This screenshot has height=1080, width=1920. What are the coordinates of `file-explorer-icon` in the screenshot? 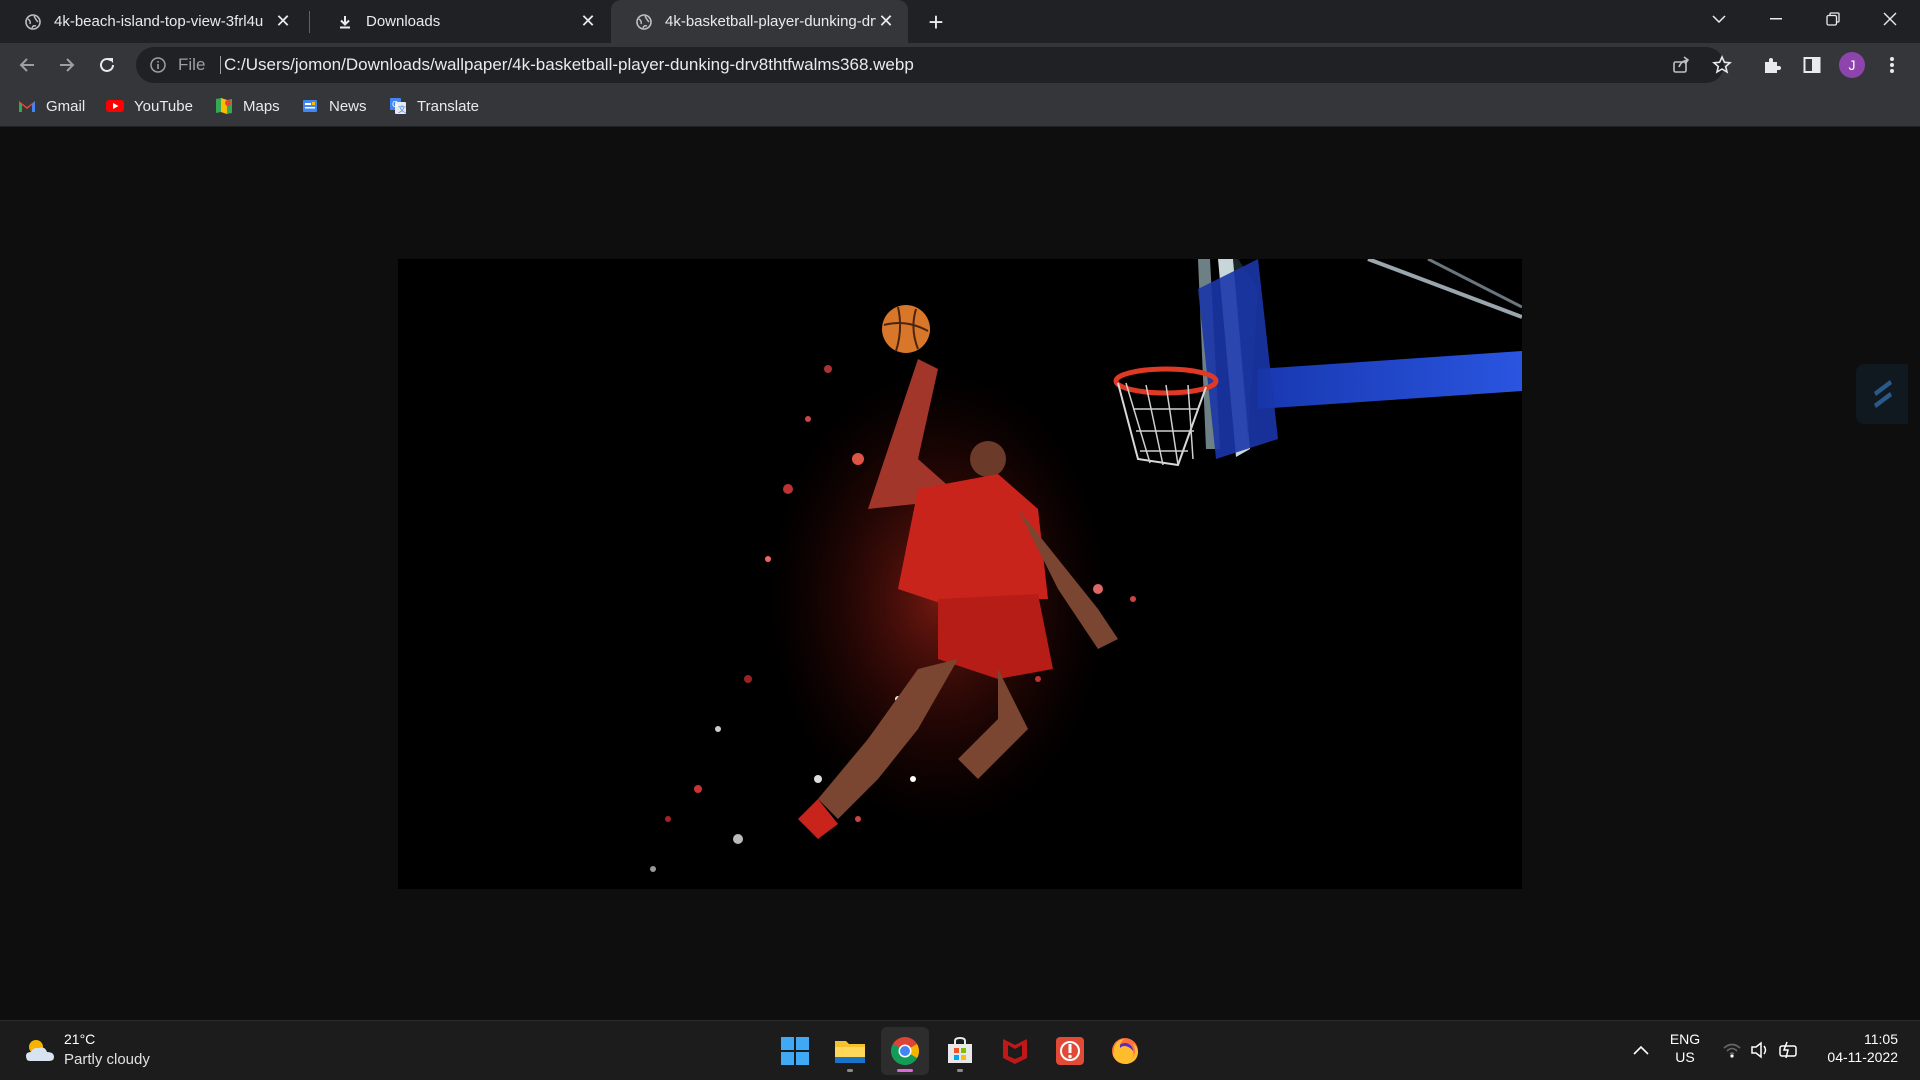 It's located at (850, 1052).